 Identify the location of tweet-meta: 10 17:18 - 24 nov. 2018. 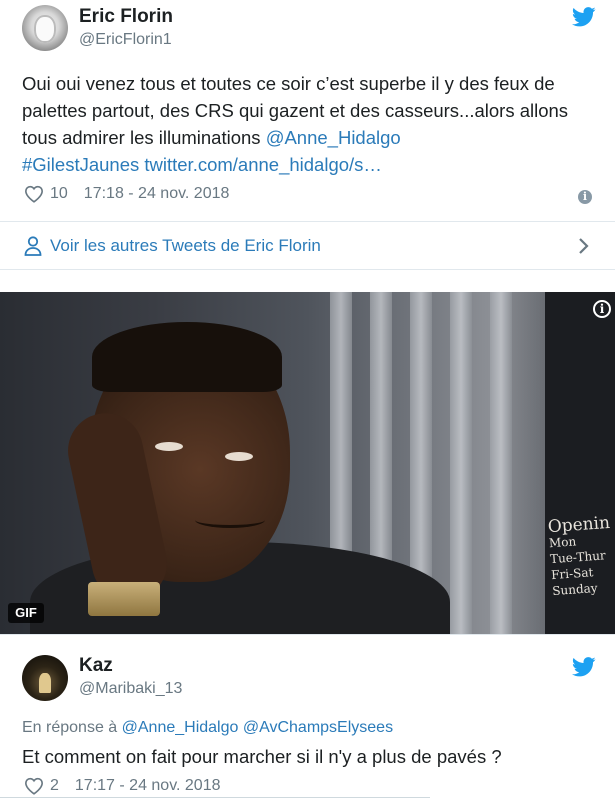
(126, 194).